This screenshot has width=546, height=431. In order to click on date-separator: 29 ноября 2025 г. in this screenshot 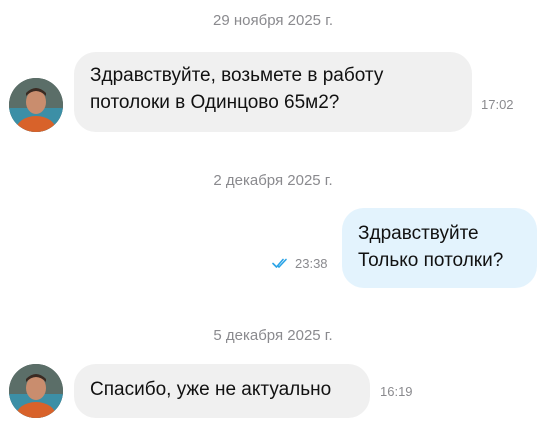, I will do `click(273, 20)`.